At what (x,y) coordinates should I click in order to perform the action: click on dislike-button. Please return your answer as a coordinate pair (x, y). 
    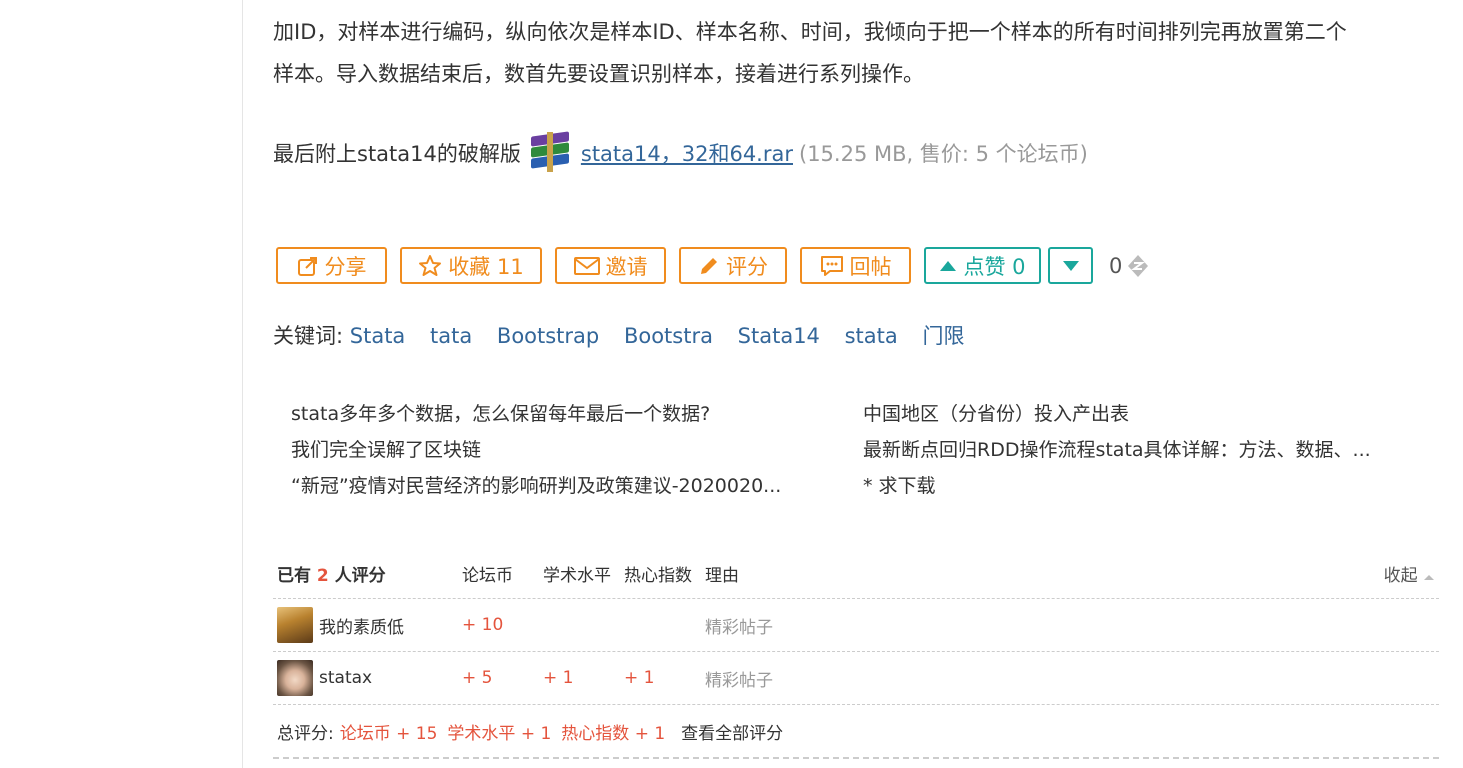
    Looking at the image, I should click on (1070, 265).